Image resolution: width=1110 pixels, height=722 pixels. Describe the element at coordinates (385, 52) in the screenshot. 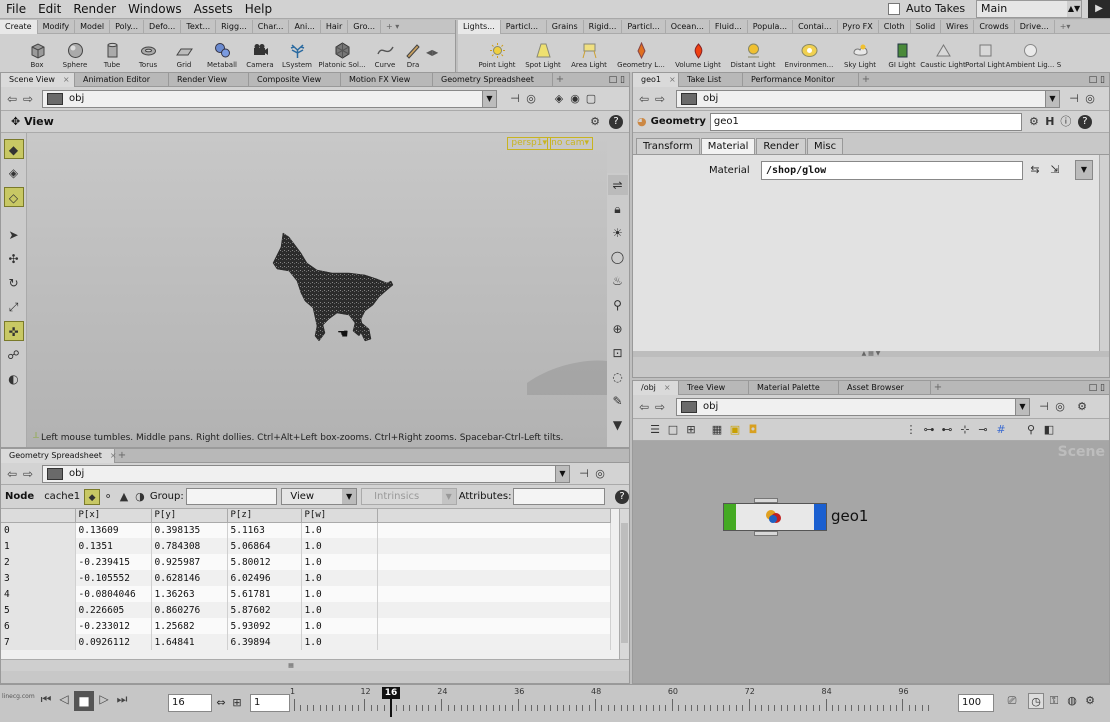

I see `tool-curve: Curve` at that location.